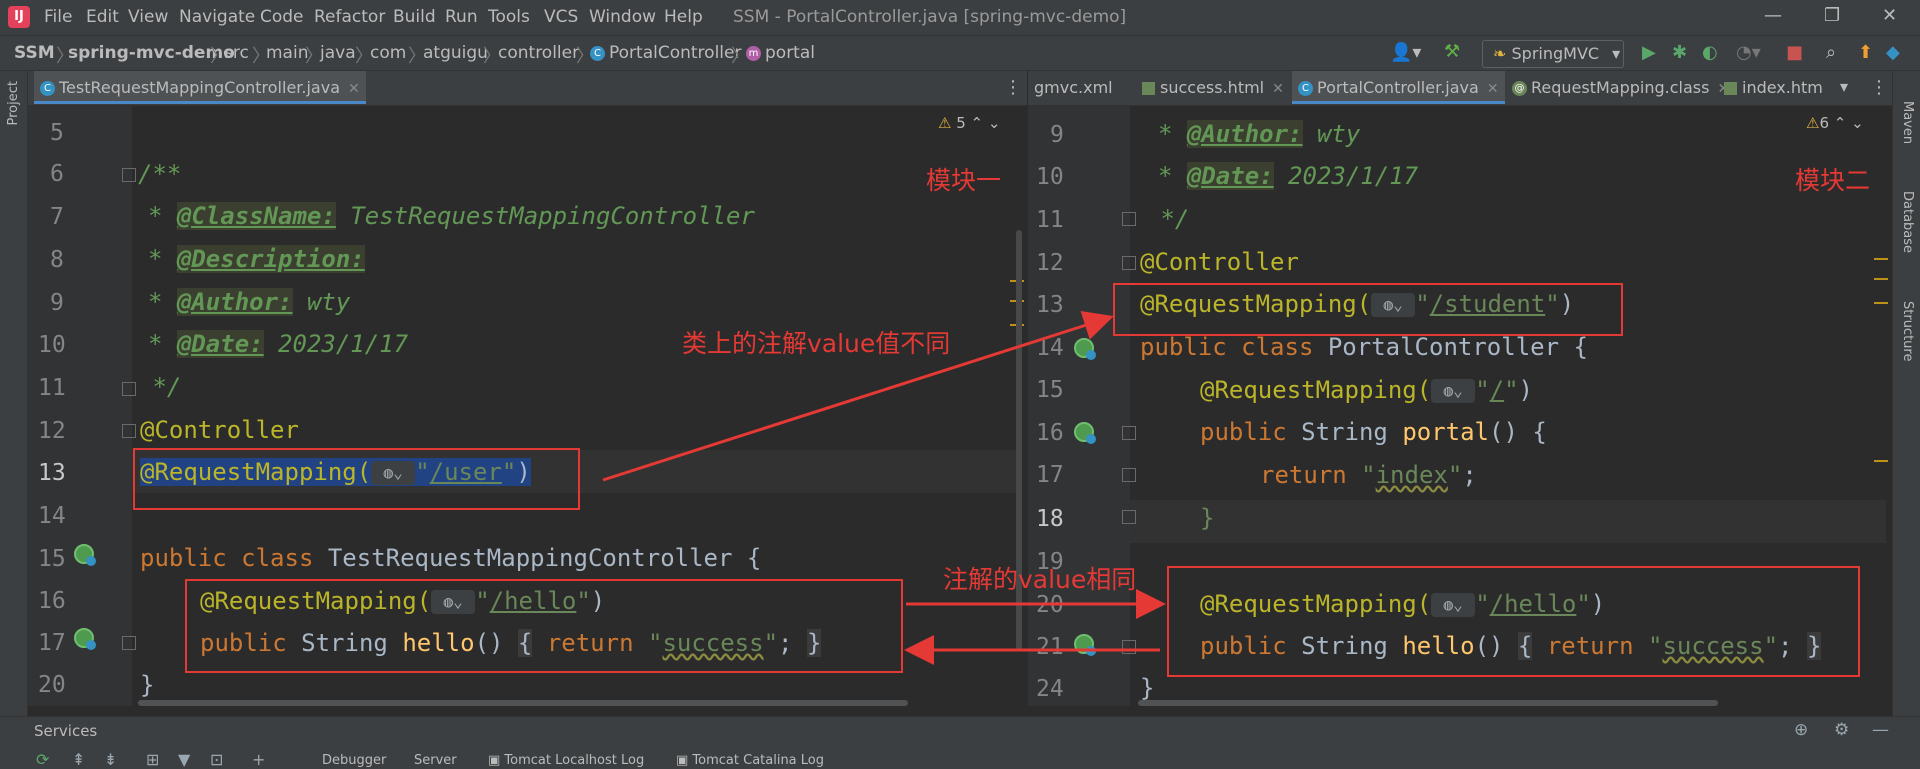 This screenshot has width=1920, height=769. I want to click on tab-tomcat-catalina-log: ▣ Tomcat Catalina Log, so click(750, 760).